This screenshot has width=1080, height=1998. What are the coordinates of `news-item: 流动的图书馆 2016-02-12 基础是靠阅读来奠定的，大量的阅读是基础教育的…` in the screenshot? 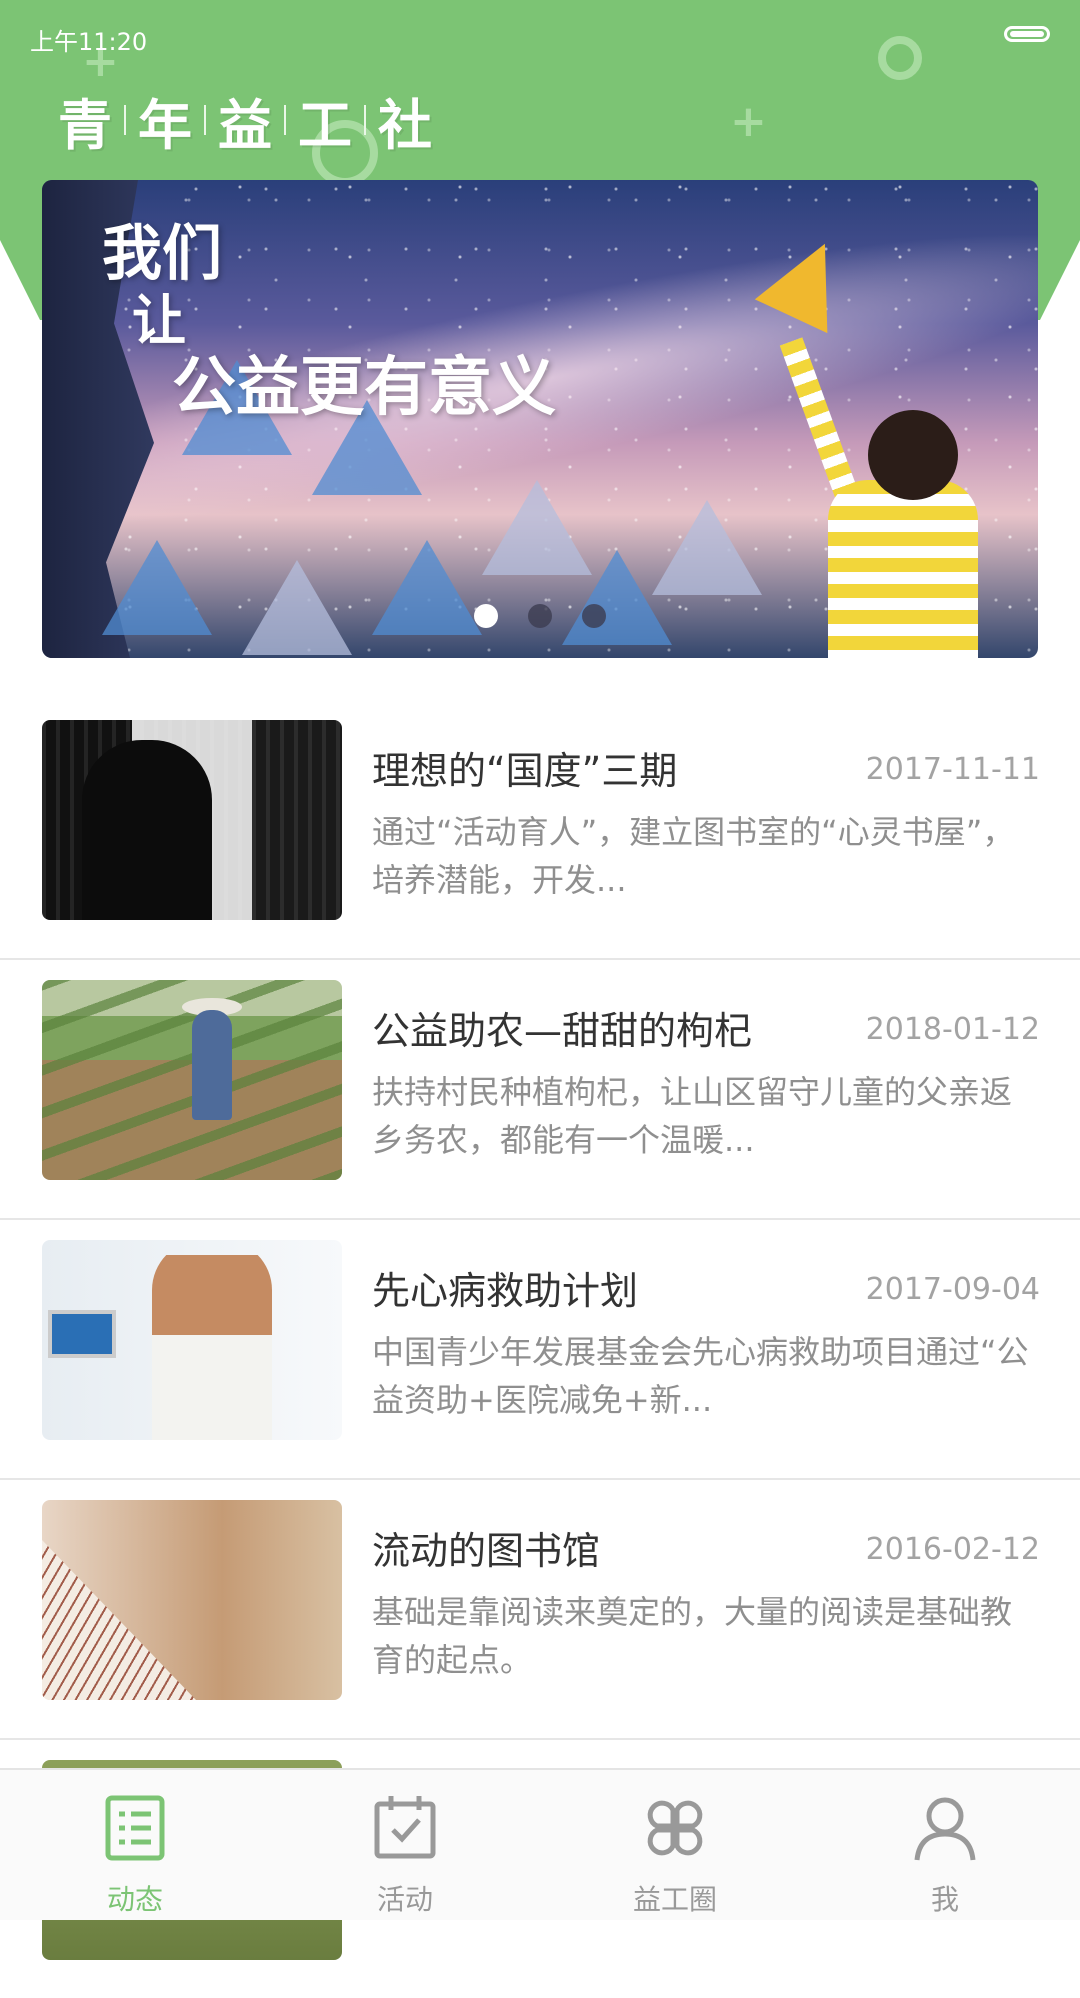 It's located at (540, 1610).